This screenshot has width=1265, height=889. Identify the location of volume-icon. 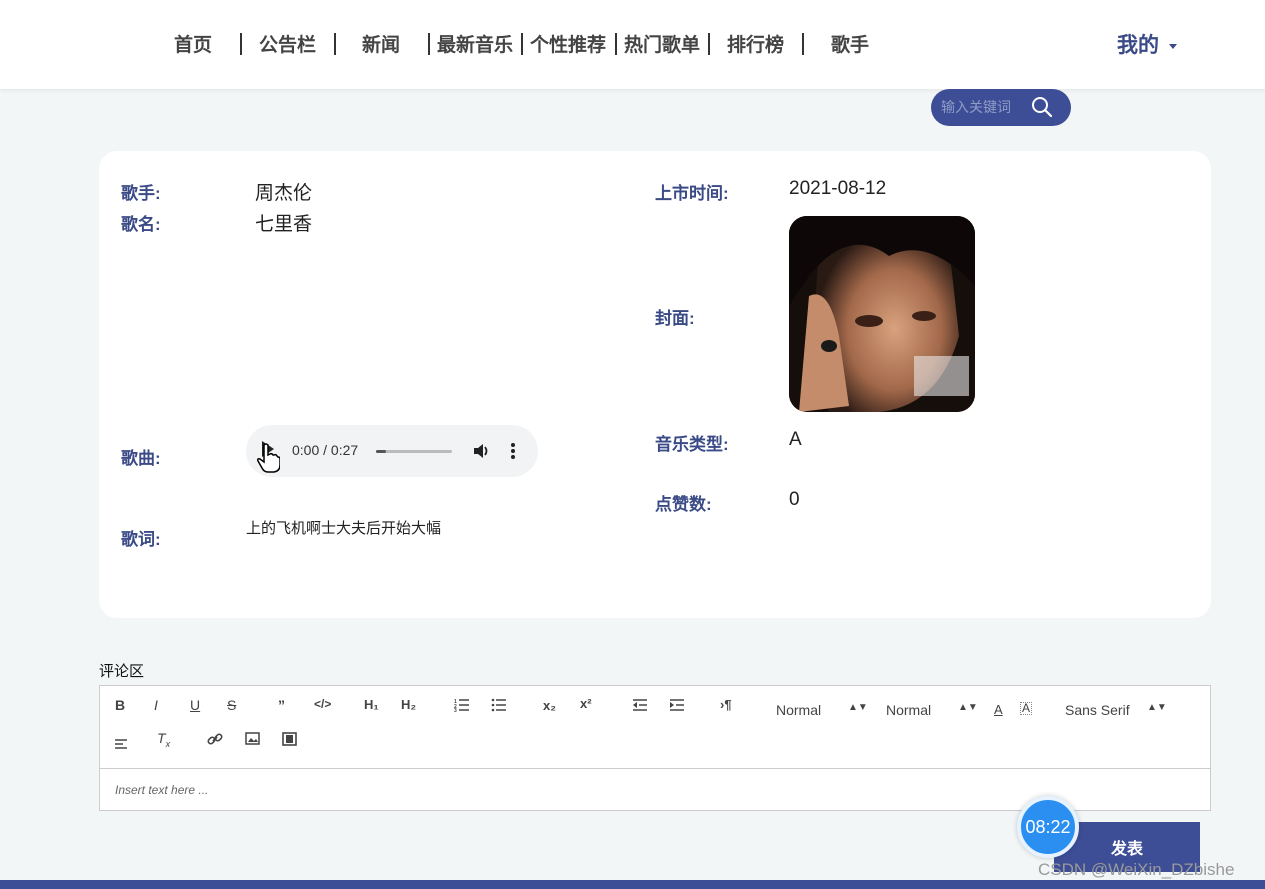
(482, 451).